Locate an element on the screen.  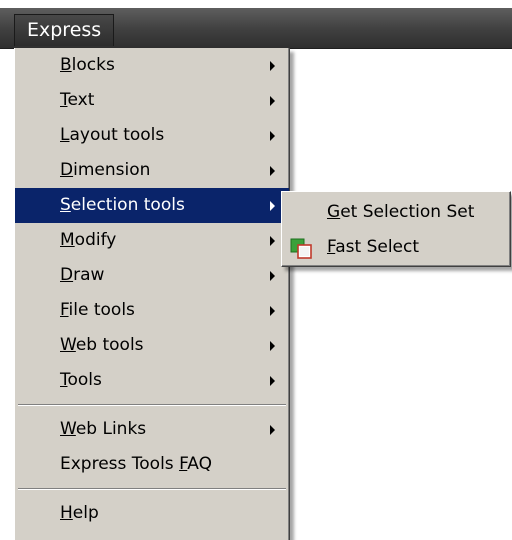
menu-item-label: Help is located at coordinates (79, 513).